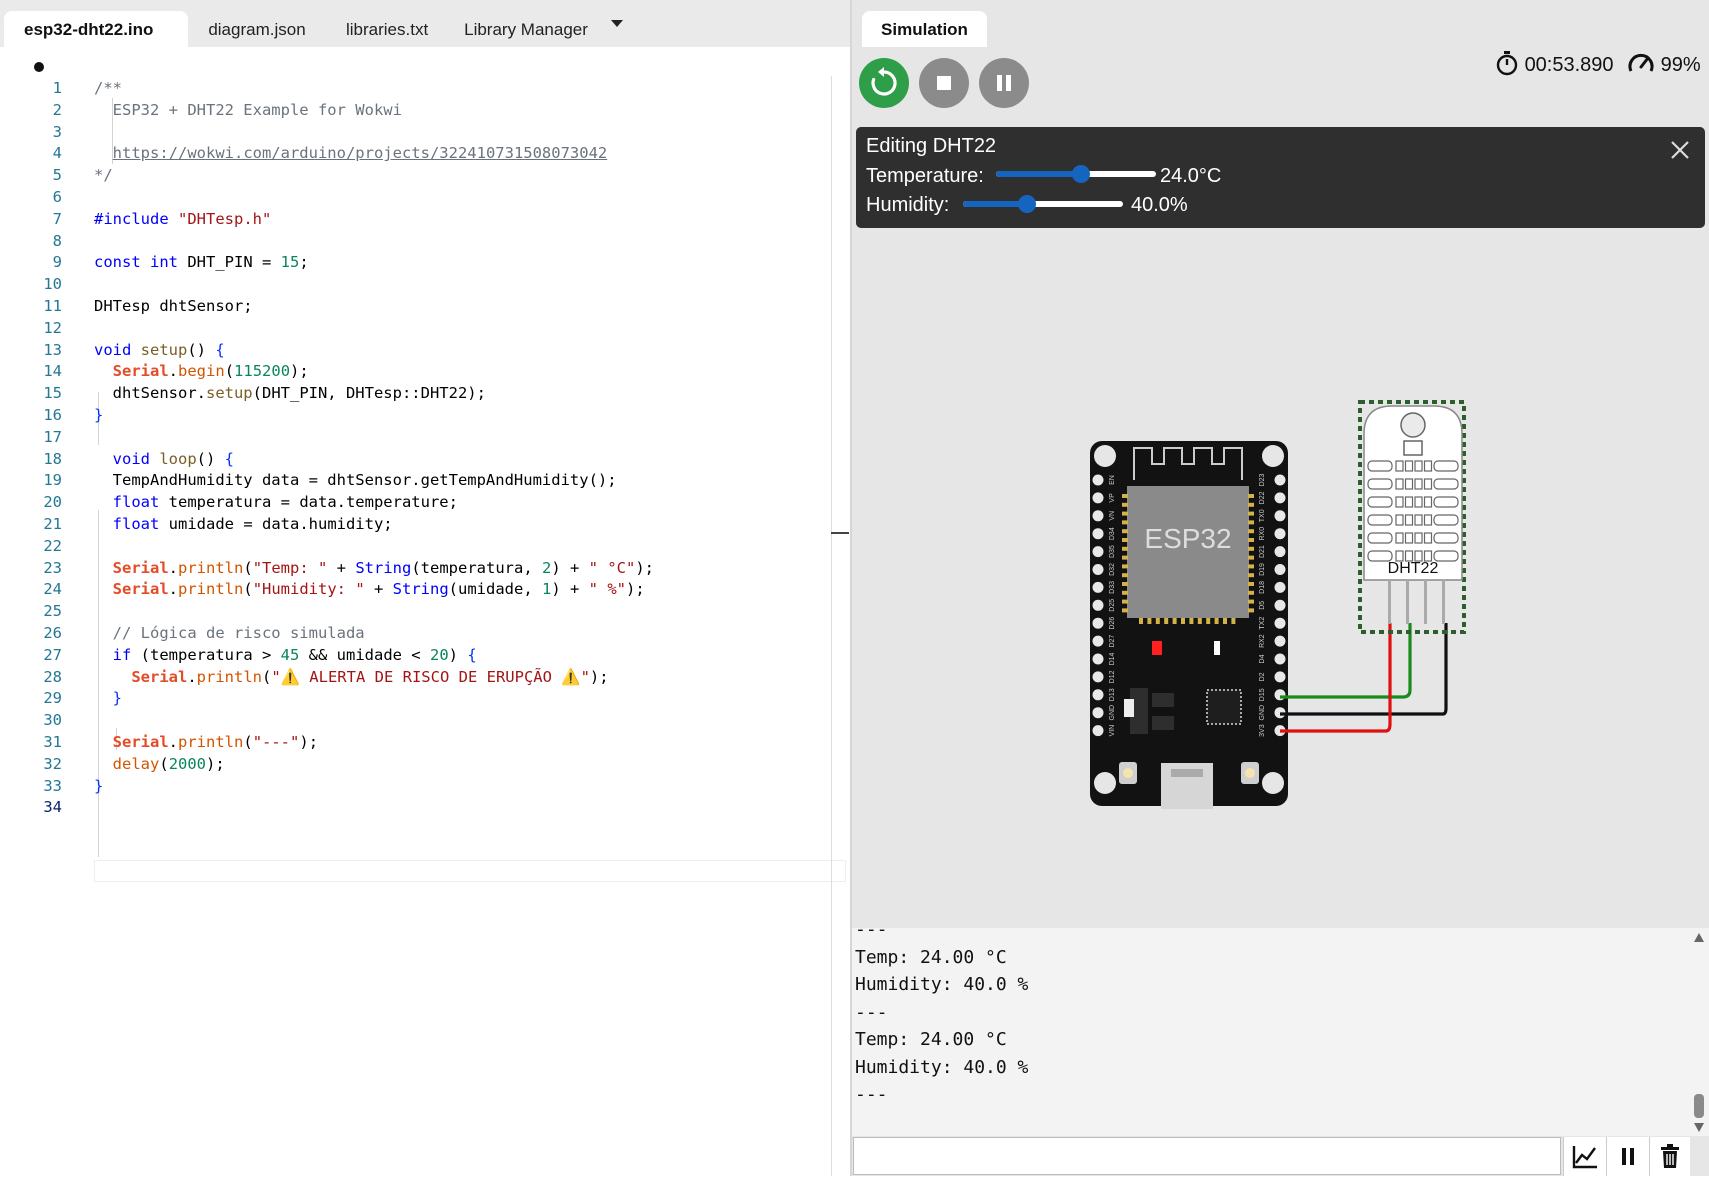 The height and width of the screenshot is (1181, 1709). Describe the element at coordinates (831, 626) in the screenshot. I see `editor-scrollbar` at that location.